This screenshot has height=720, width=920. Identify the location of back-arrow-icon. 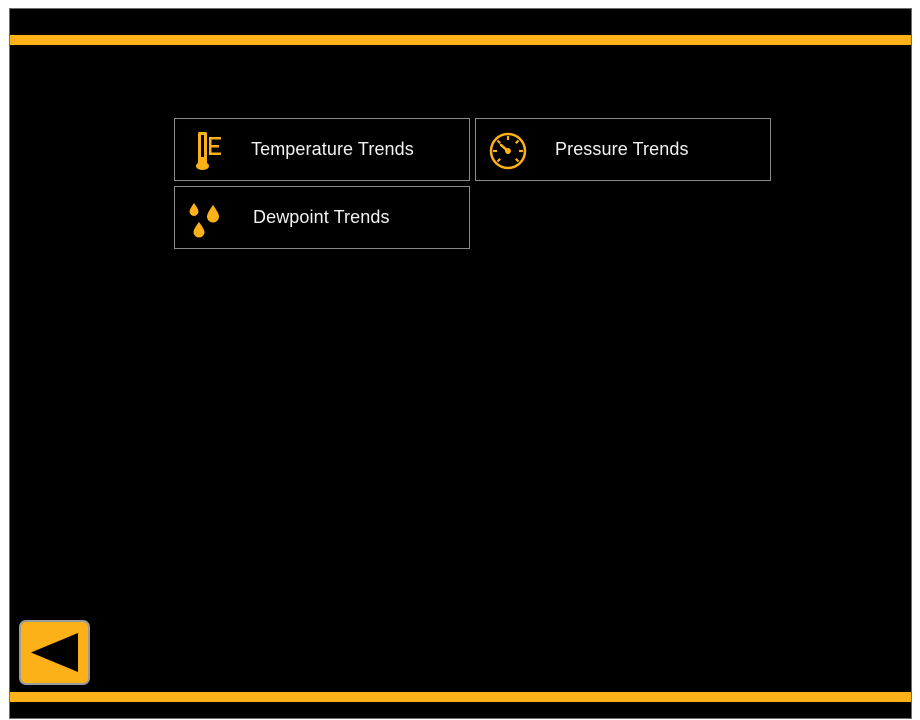
(54, 652).